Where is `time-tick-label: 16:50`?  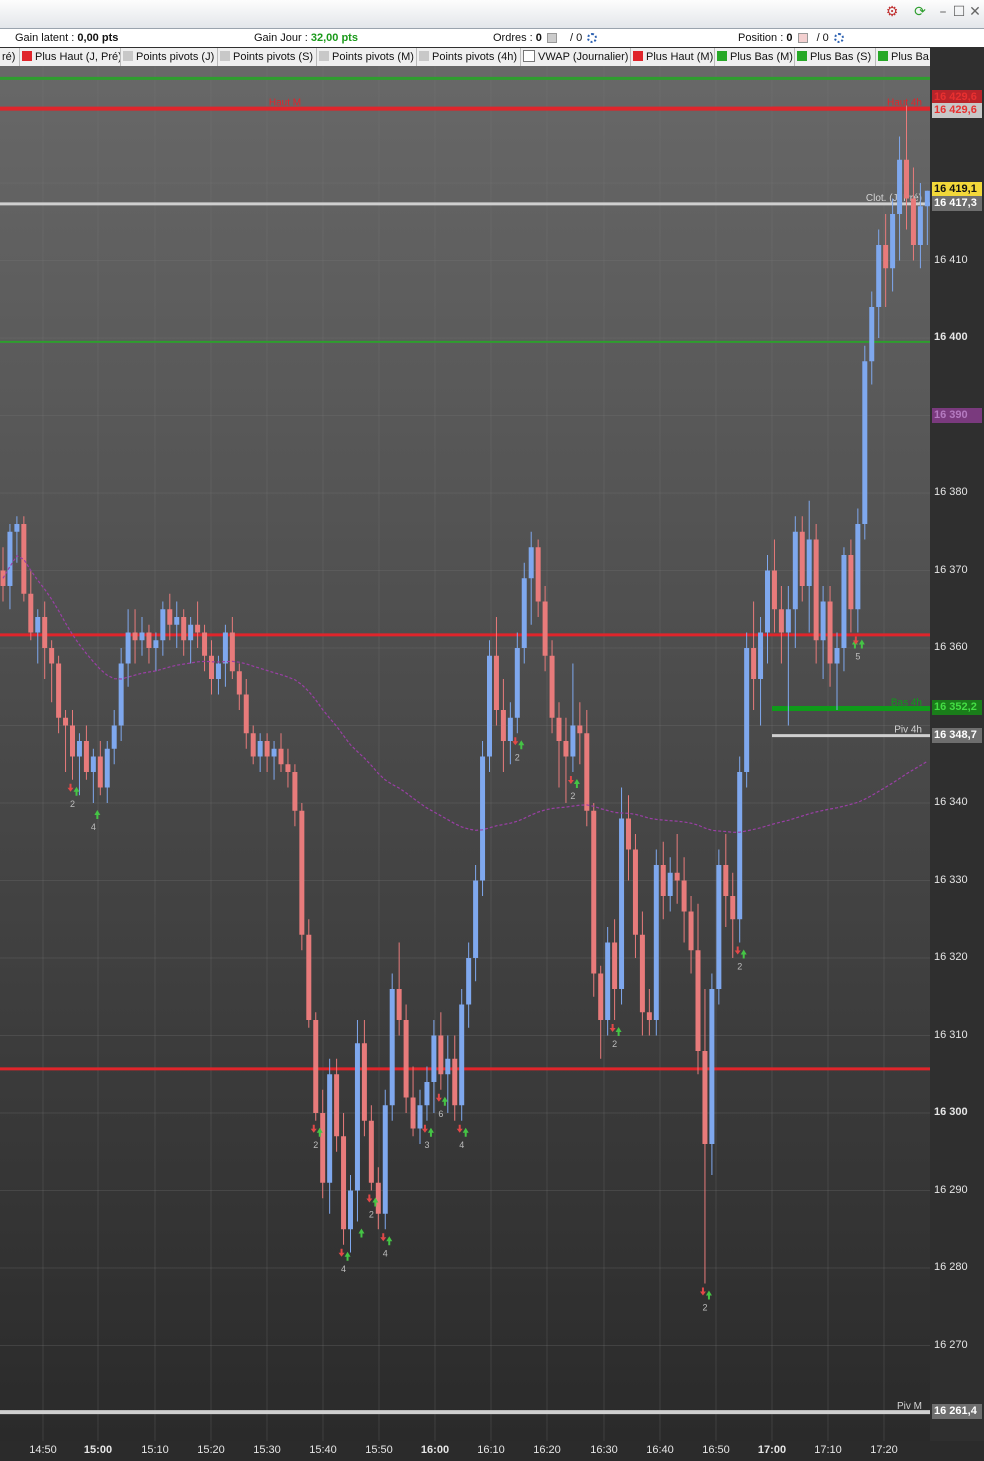 time-tick-label: 16:50 is located at coordinates (716, 1450).